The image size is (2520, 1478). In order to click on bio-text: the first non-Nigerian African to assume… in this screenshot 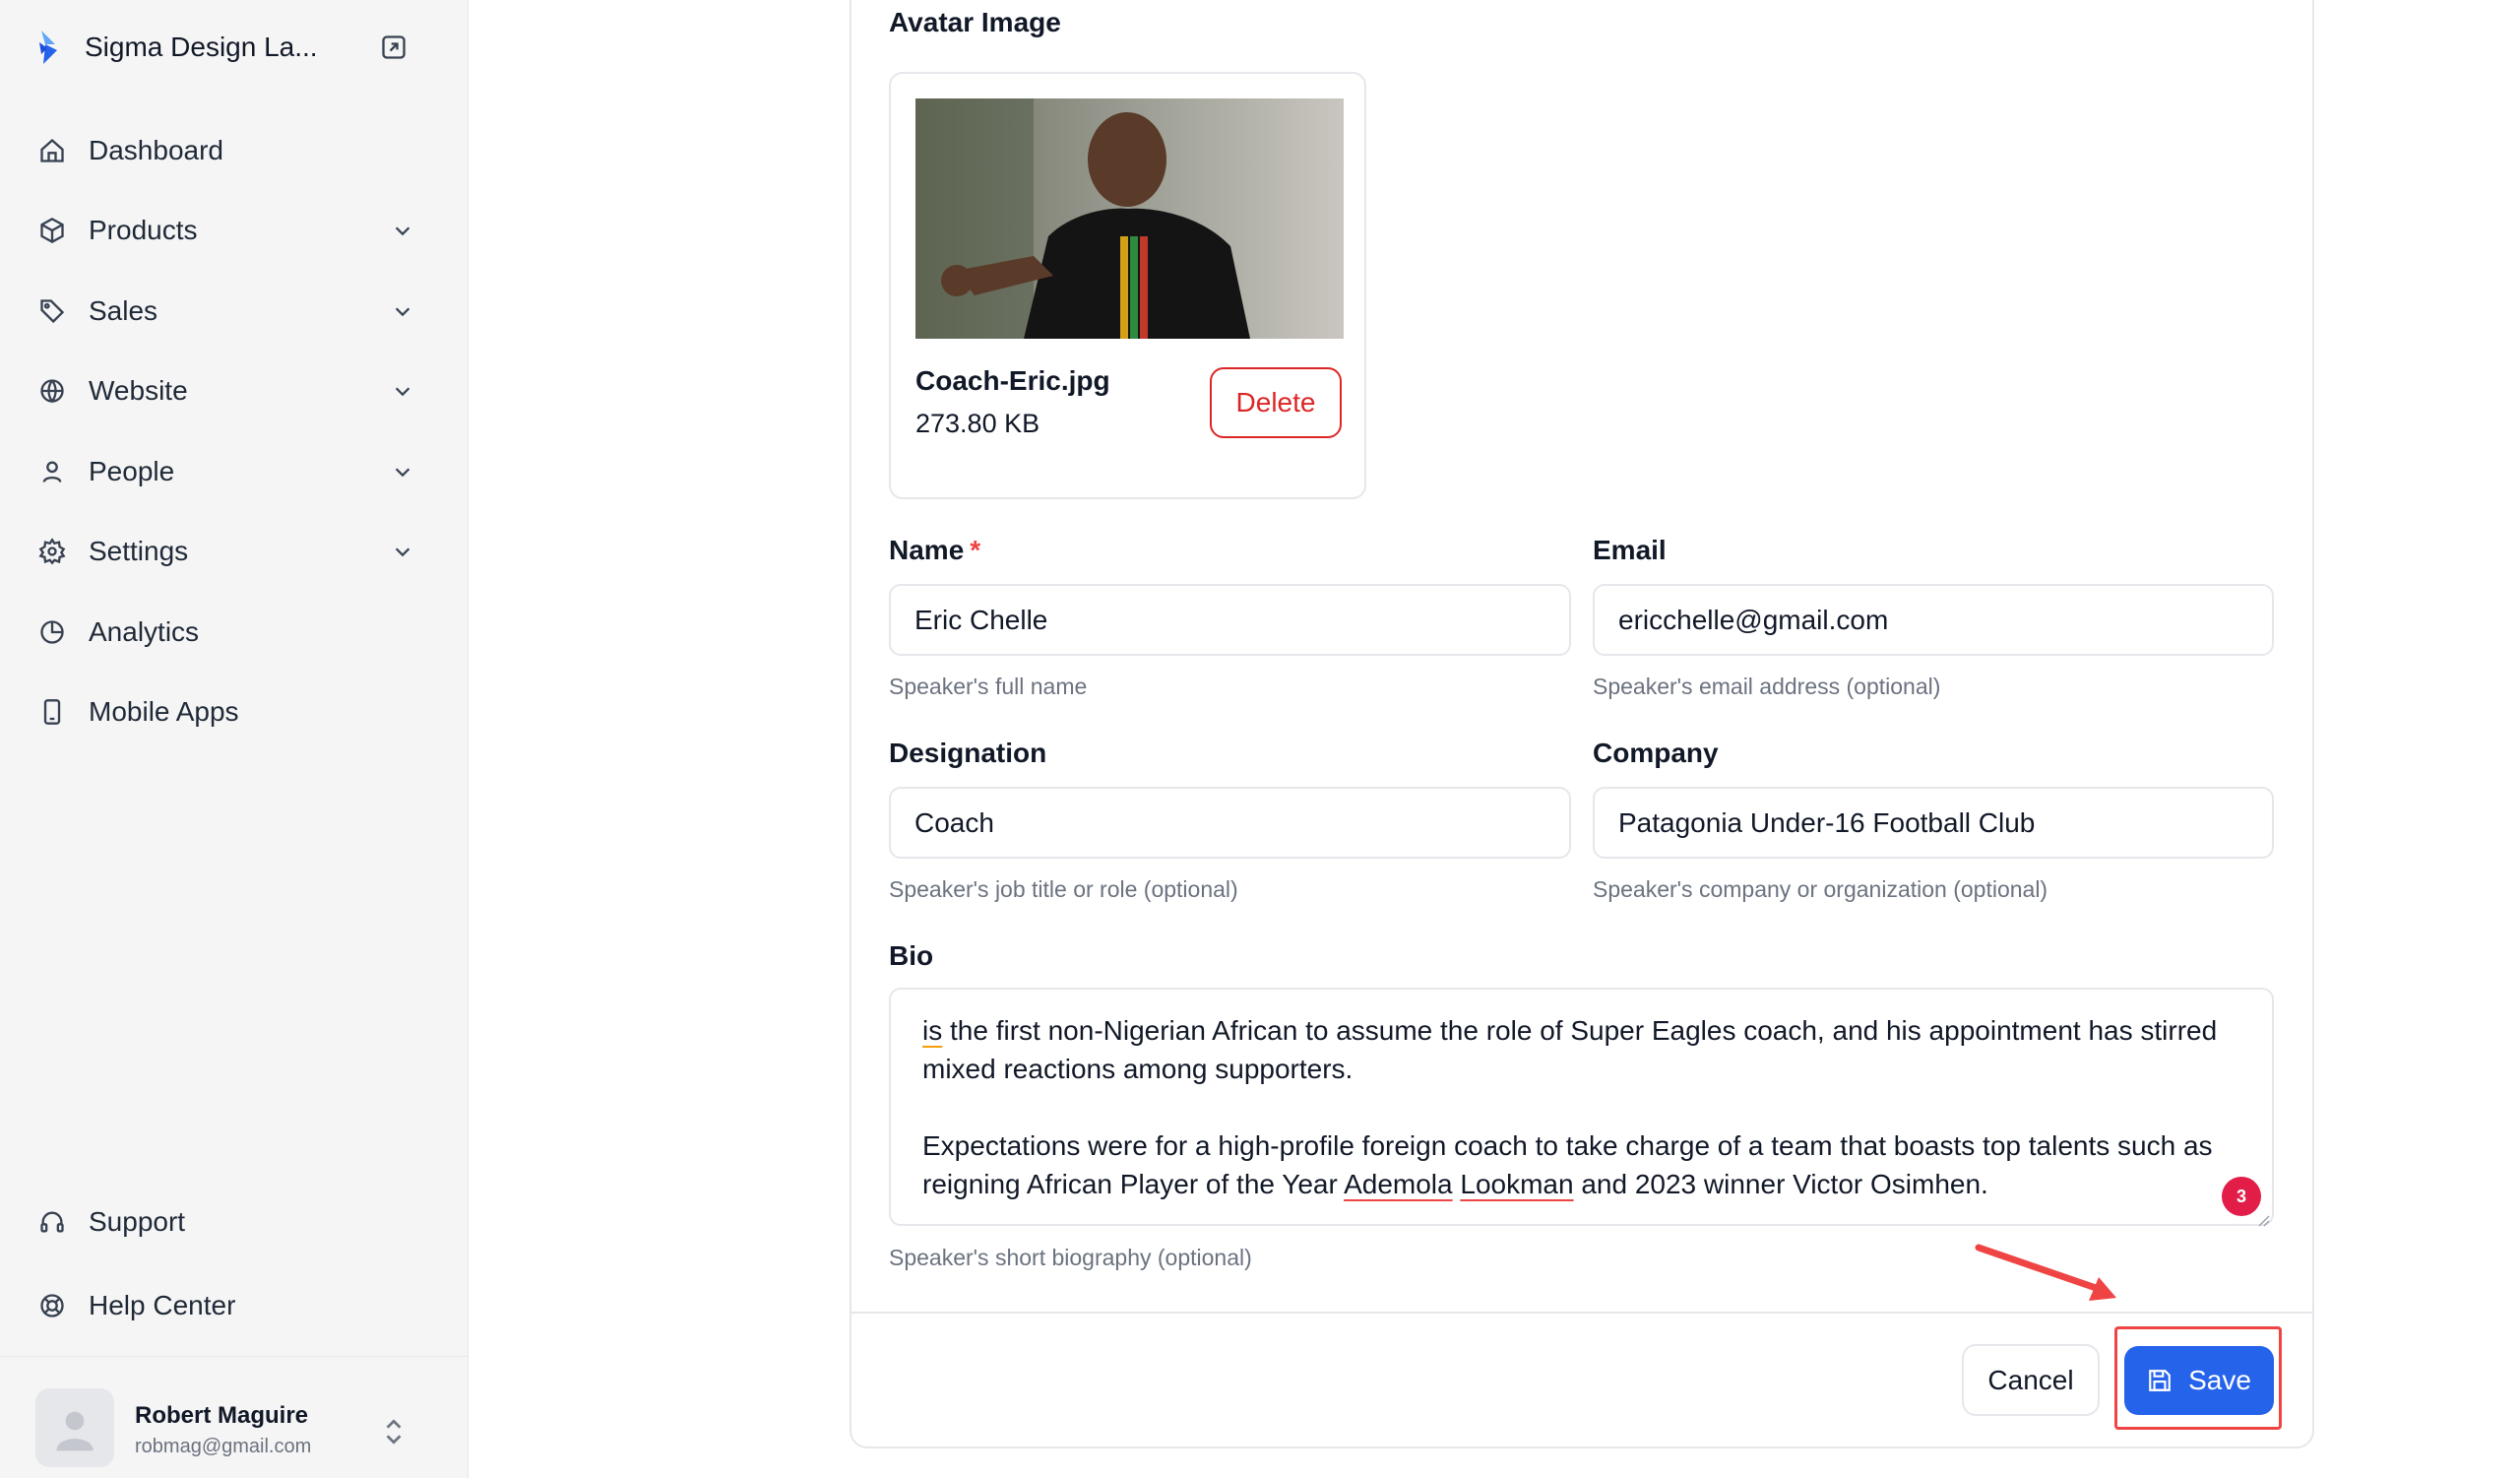, I will do `click(1570, 1049)`.